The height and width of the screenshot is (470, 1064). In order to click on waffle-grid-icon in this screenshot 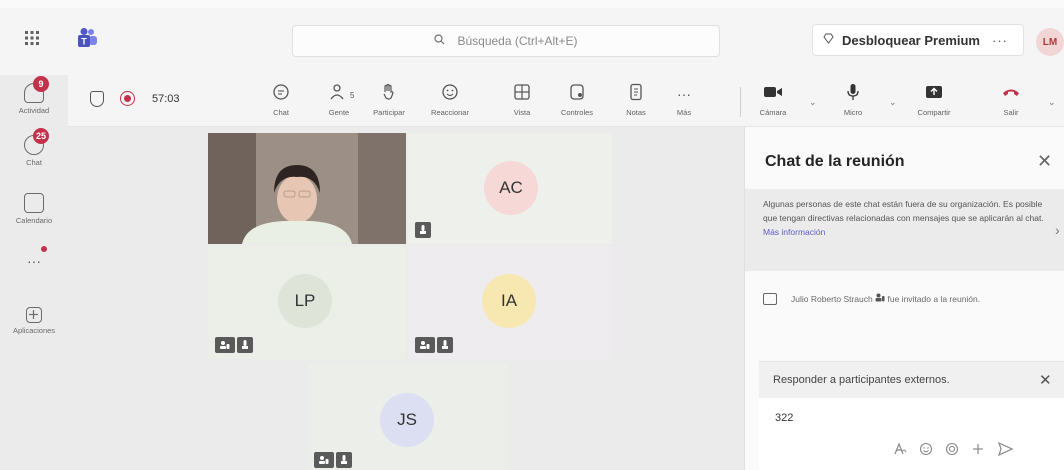, I will do `click(32, 38)`.